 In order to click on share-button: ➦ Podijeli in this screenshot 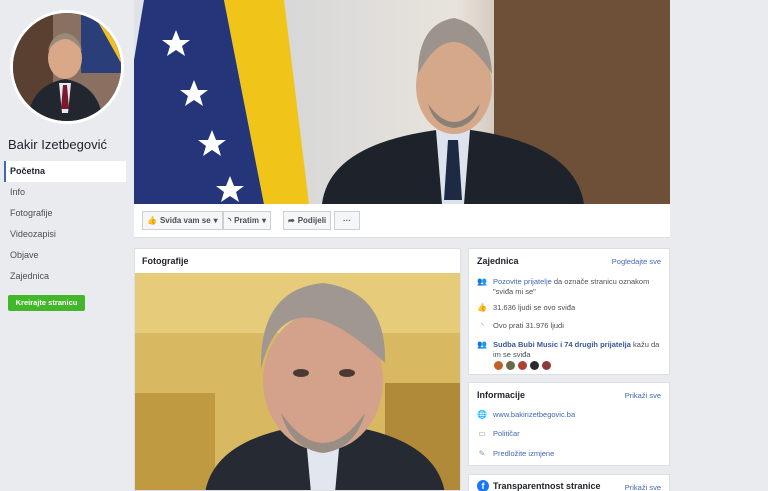, I will do `click(307, 220)`.